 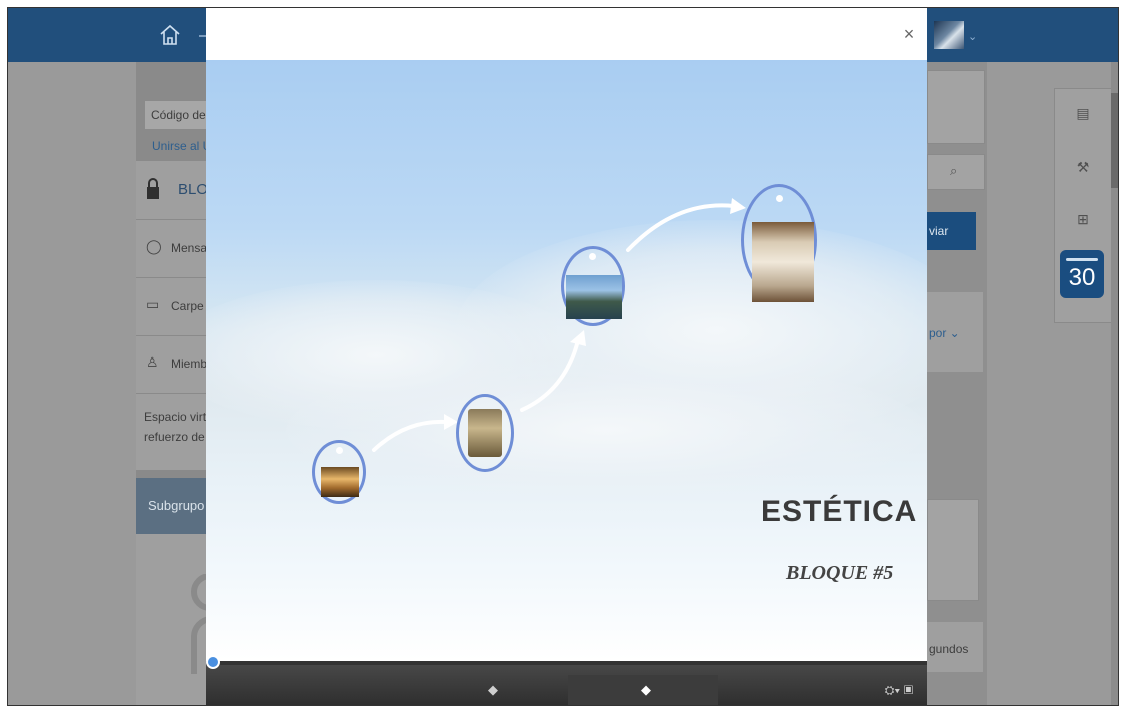 What do you see at coordinates (173, 619) in the screenshot?
I see `subgroups-panel` at bounding box center [173, 619].